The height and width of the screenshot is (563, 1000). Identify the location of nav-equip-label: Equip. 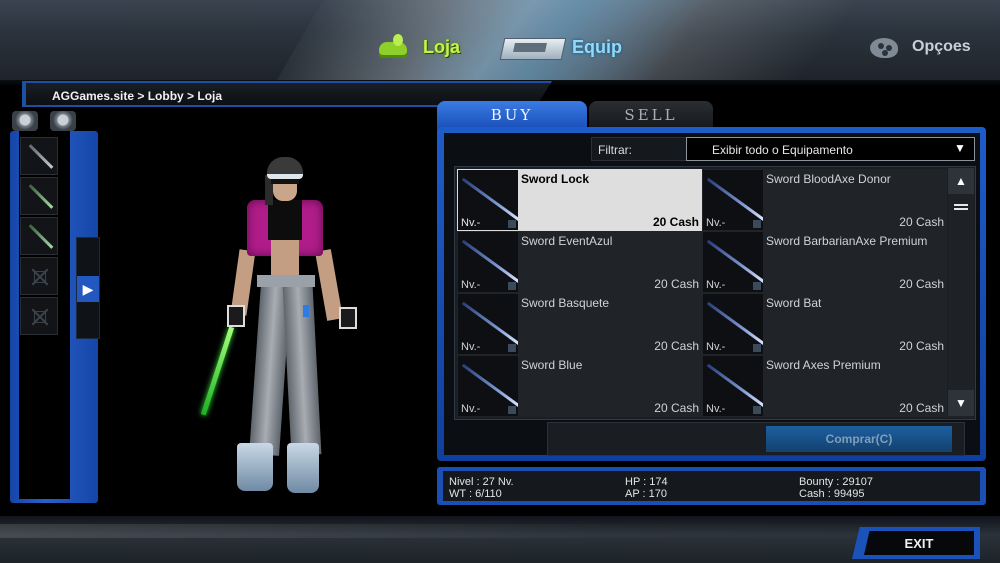
(597, 46).